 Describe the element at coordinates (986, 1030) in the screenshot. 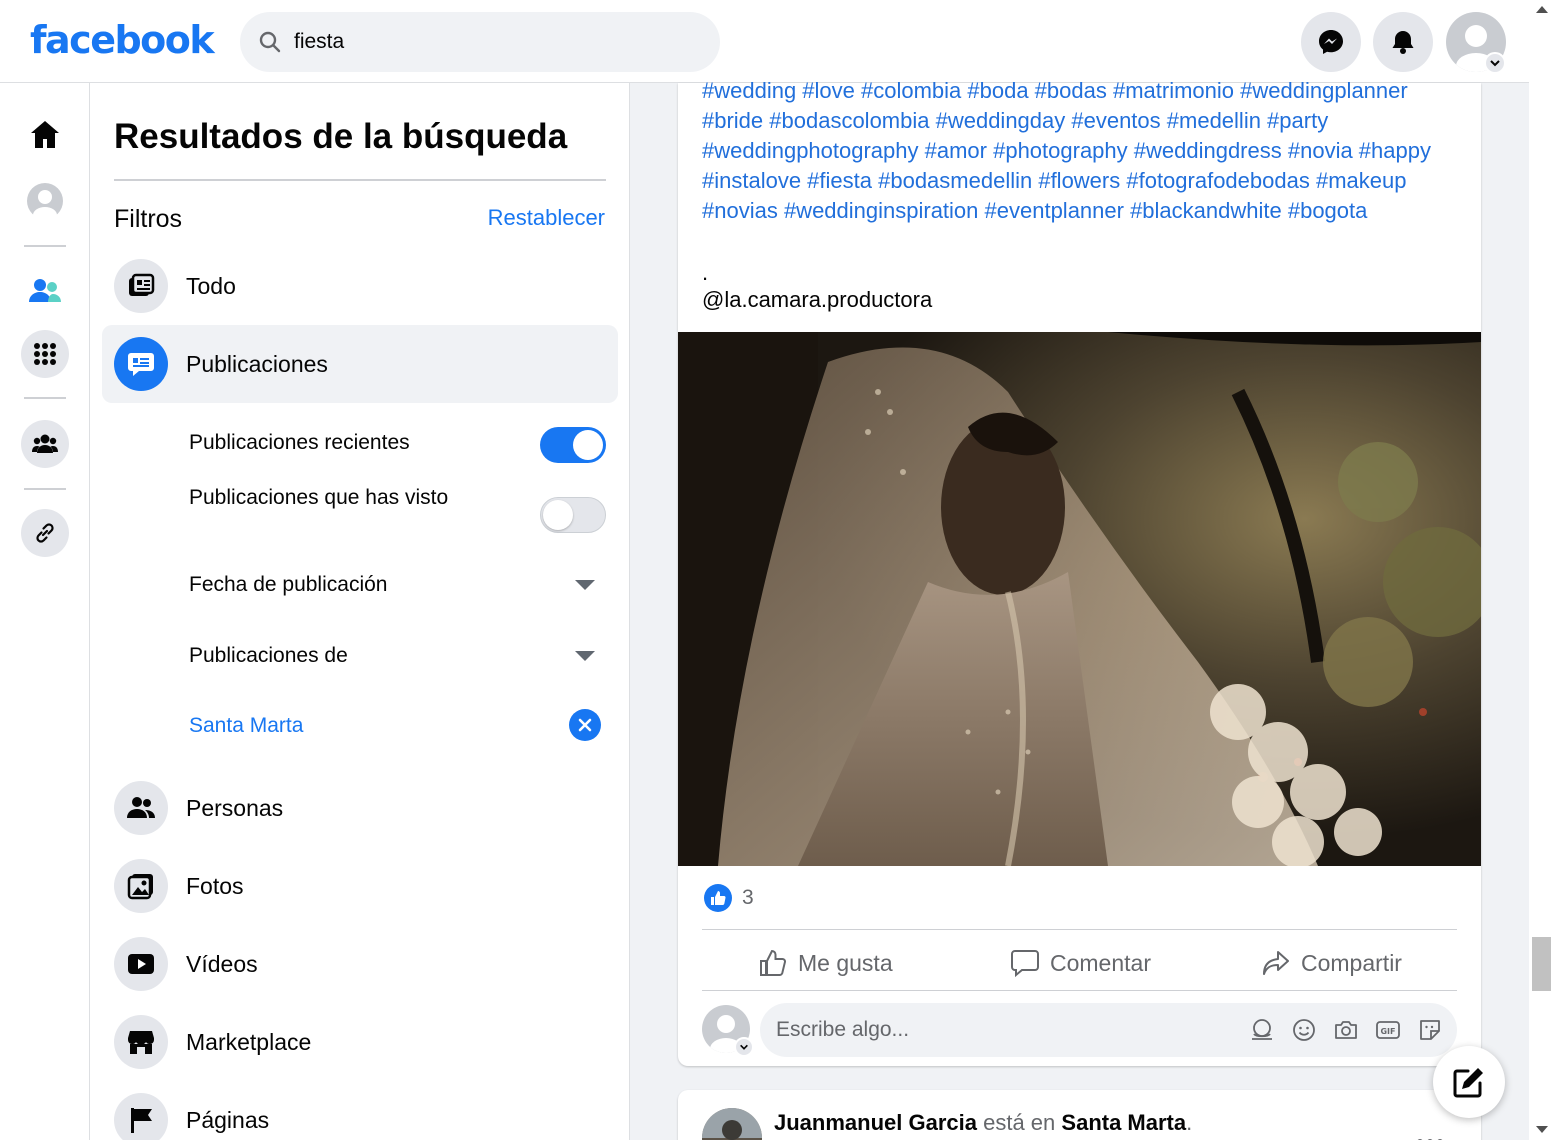

I see `comment-input` at that location.